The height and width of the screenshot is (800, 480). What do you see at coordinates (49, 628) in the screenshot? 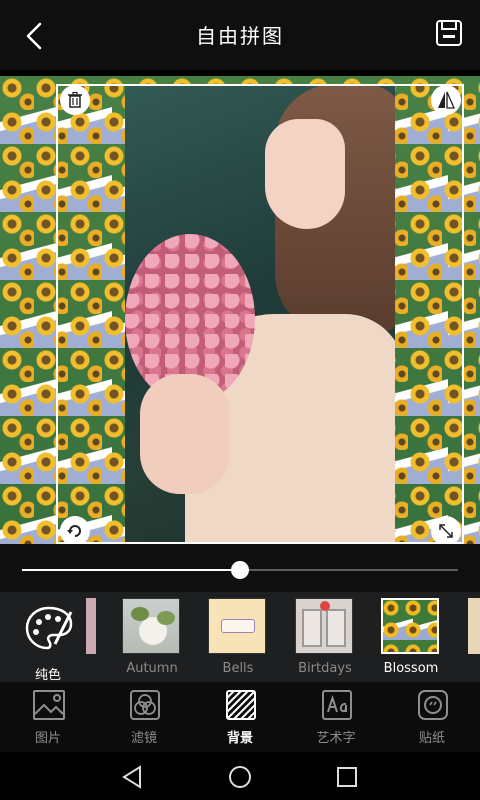
I see `palette-icon` at bounding box center [49, 628].